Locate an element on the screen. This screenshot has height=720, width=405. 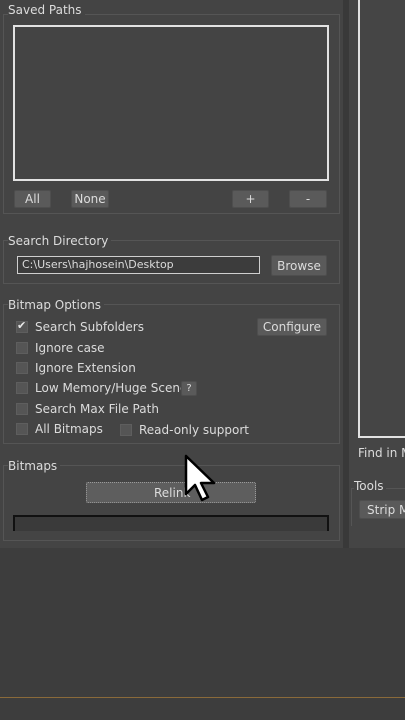
option-search-max-file-path: Search Max File Path is located at coordinates (87, 409).